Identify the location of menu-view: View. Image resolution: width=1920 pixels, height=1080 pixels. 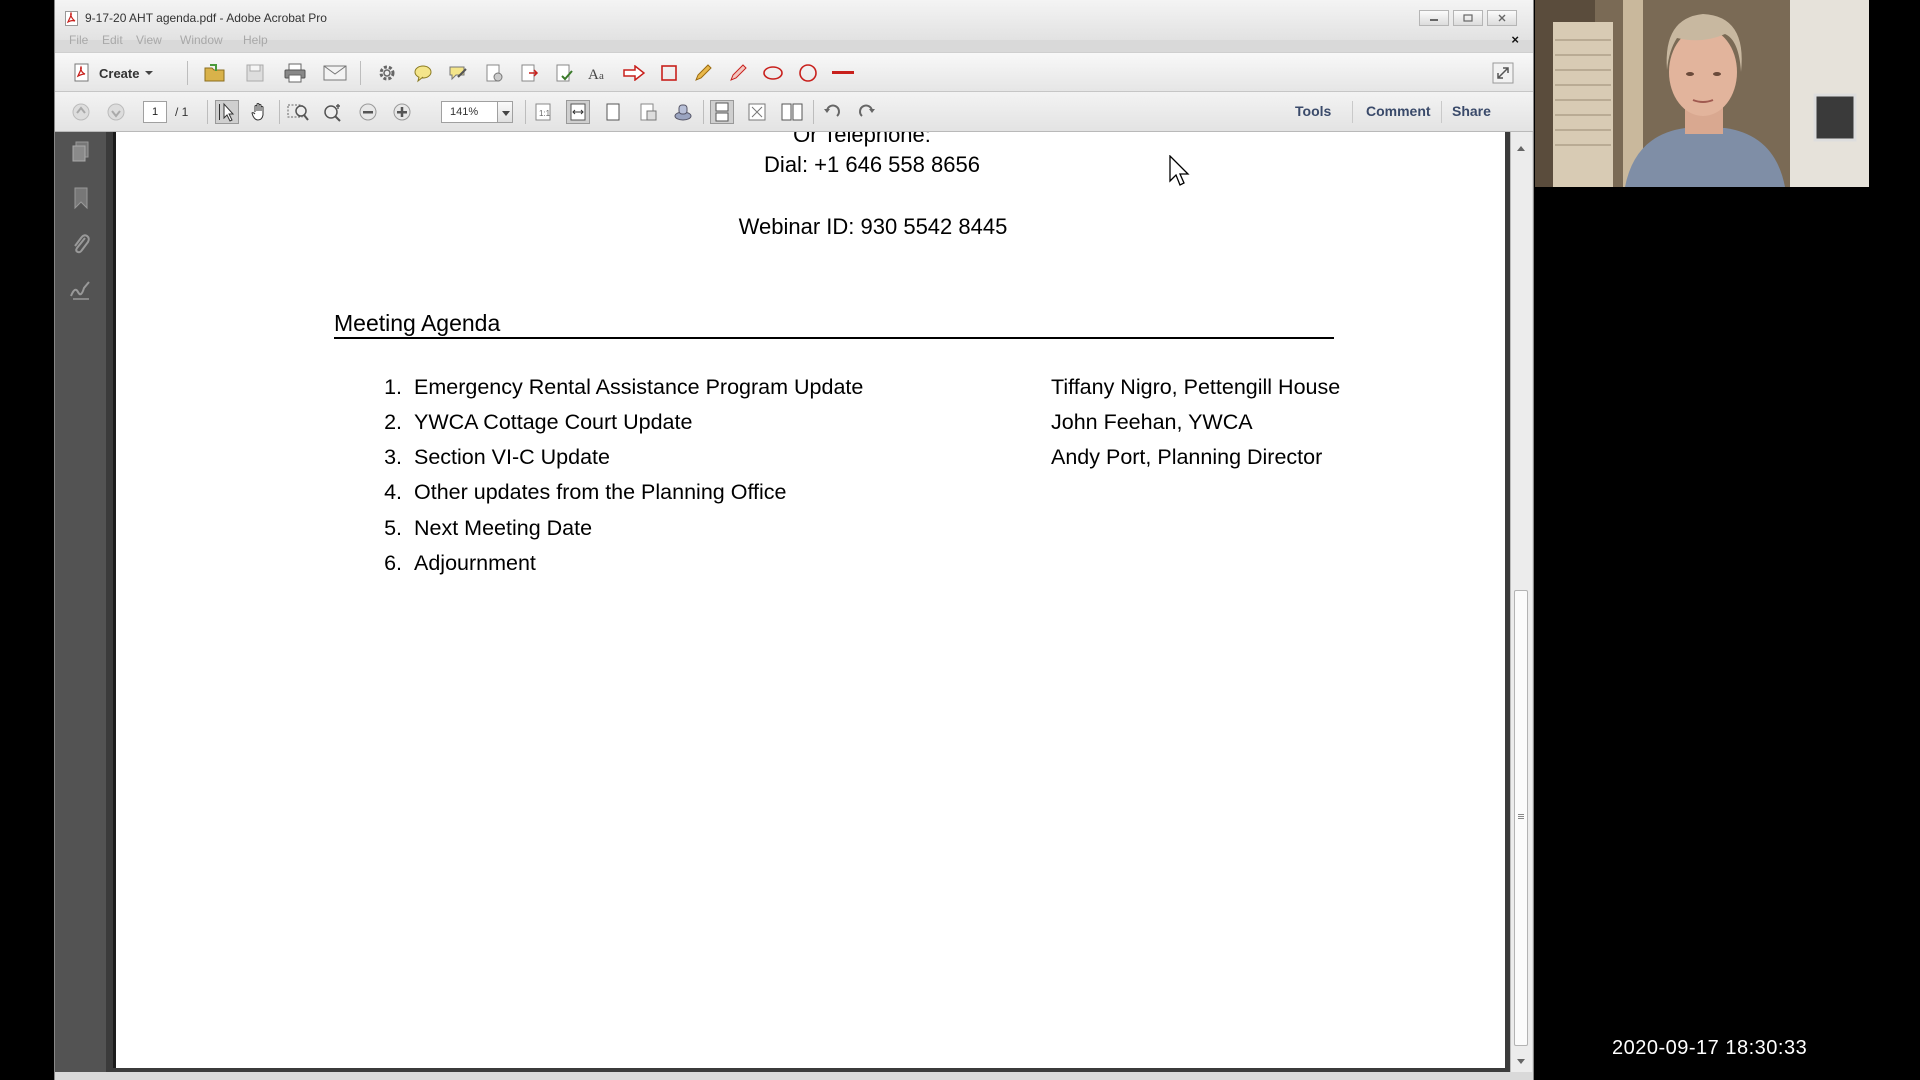
(149, 40).